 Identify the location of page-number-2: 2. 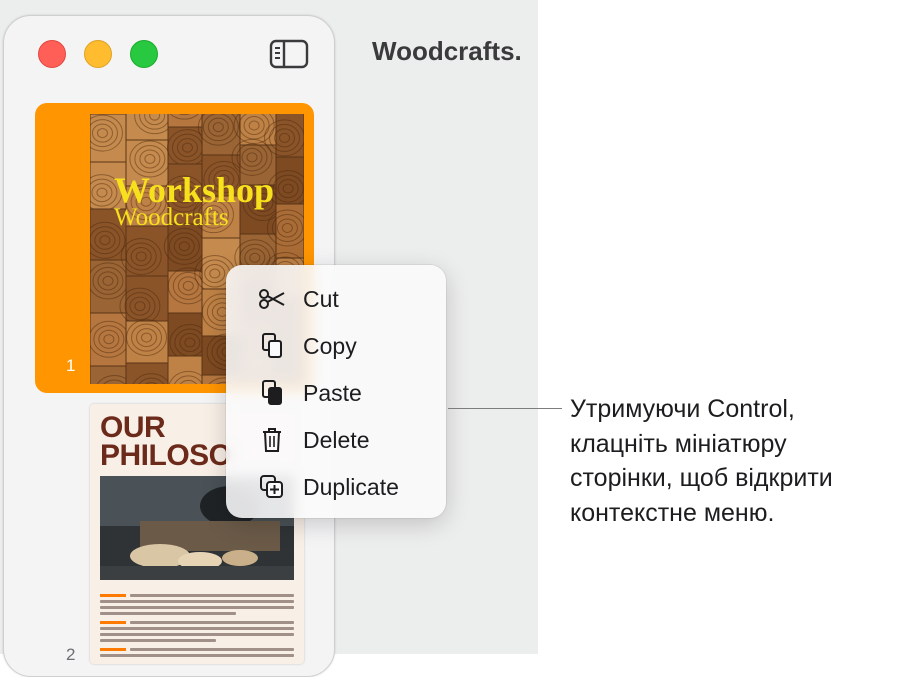
(70, 655).